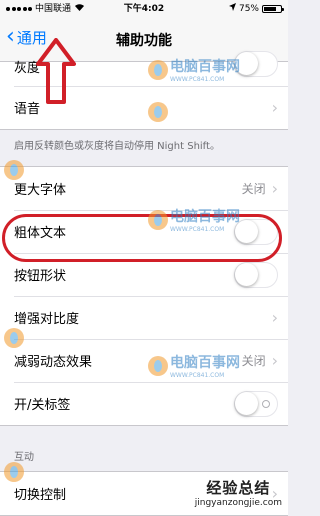  I want to click on brand-watermark: 经验总结 jingyanzongjie.com, so click(238, 492).